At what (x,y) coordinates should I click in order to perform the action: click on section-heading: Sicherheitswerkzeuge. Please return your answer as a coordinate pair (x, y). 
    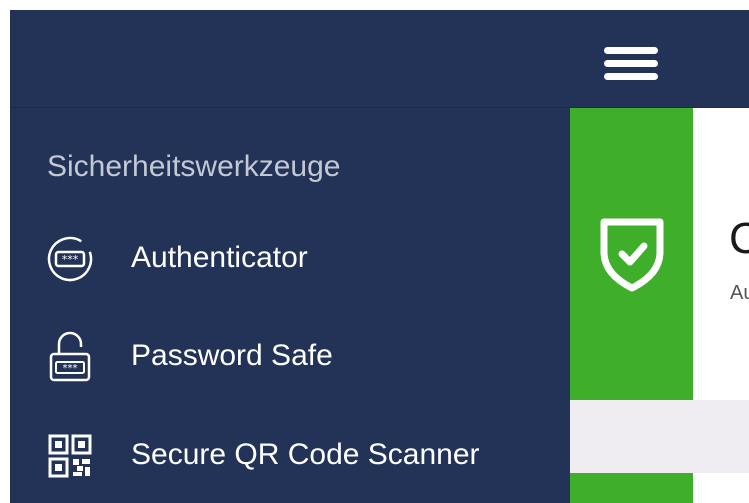
    Looking at the image, I should click on (194, 166).